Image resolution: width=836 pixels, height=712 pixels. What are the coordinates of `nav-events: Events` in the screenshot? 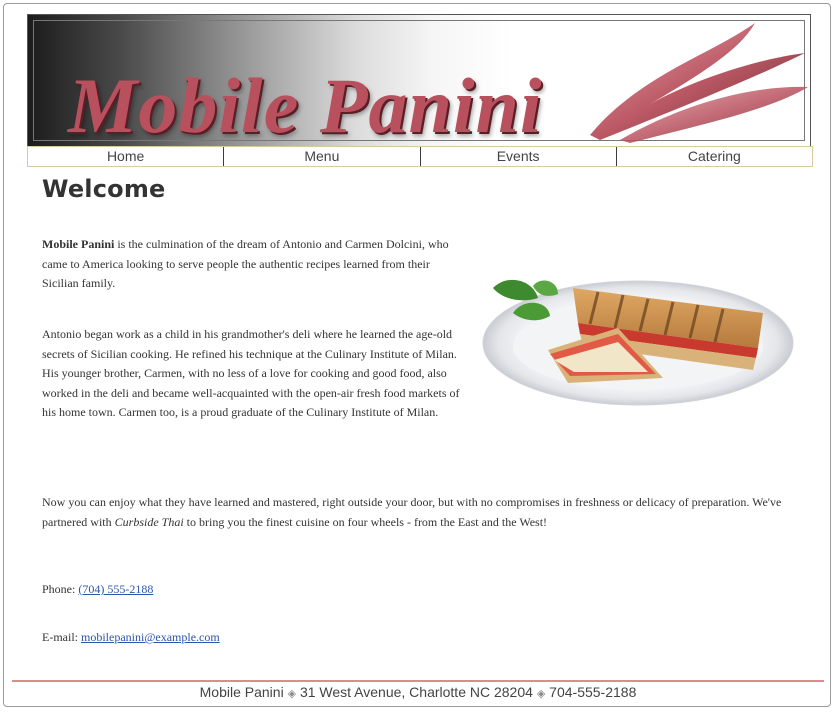 It's located at (519, 156).